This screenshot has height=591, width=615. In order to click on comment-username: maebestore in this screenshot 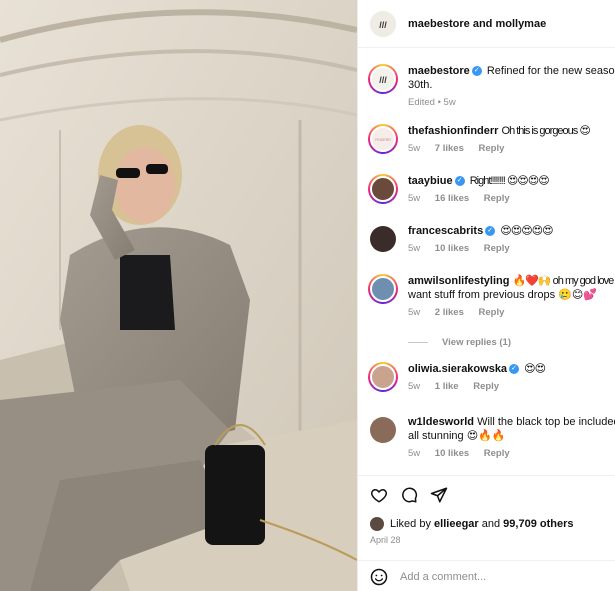, I will do `click(439, 71)`.